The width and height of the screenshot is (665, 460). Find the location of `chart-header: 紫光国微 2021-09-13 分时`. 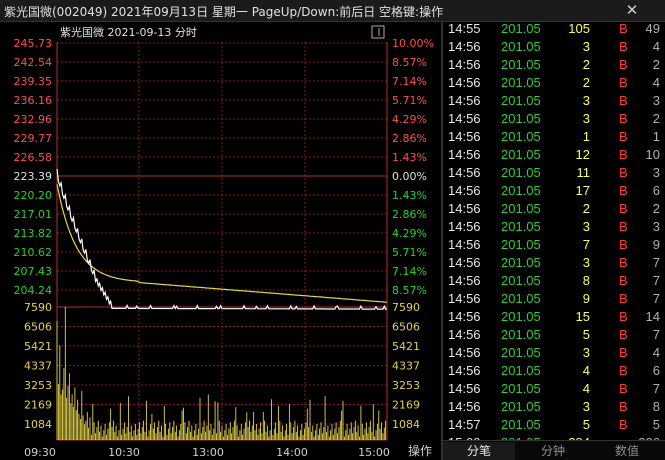

chart-header: 紫光国微 2021-09-13 分时 is located at coordinates (128, 32).